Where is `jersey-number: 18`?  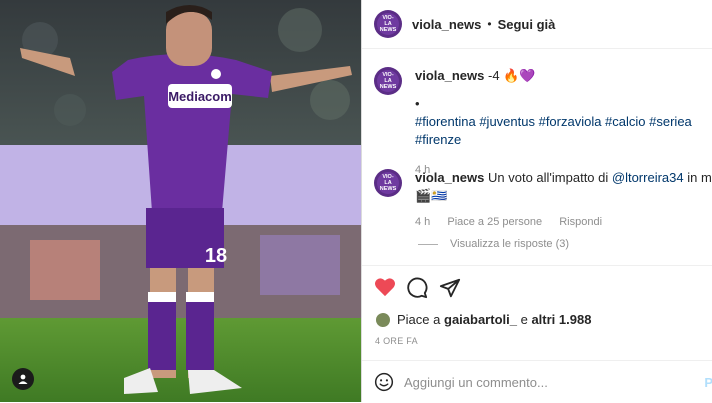
jersey-number: 18 is located at coordinates (216, 256).